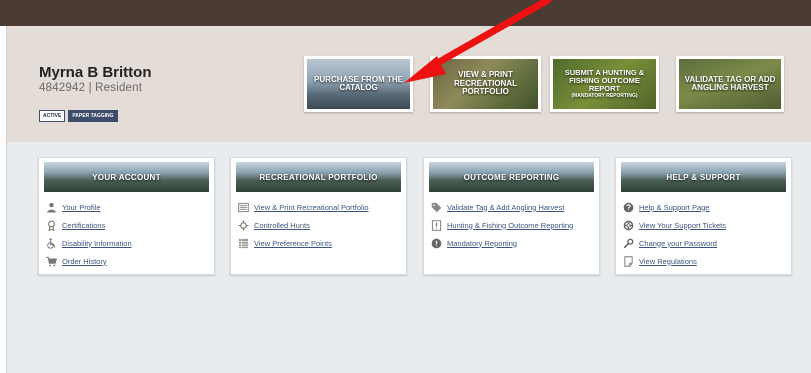 The height and width of the screenshot is (373, 811). What do you see at coordinates (282, 225) in the screenshot?
I see `controlled-hunts-link: Controlled Hunts` at bounding box center [282, 225].